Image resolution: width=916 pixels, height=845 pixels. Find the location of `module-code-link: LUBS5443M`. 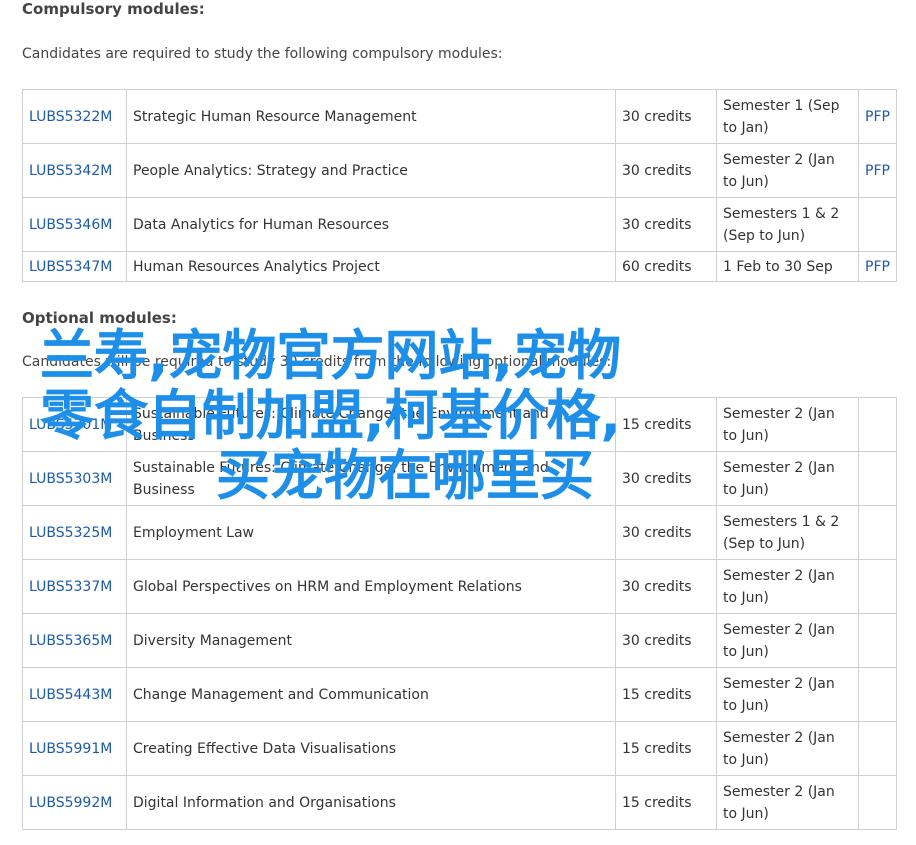

module-code-link: LUBS5443M is located at coordinates (70, 695).